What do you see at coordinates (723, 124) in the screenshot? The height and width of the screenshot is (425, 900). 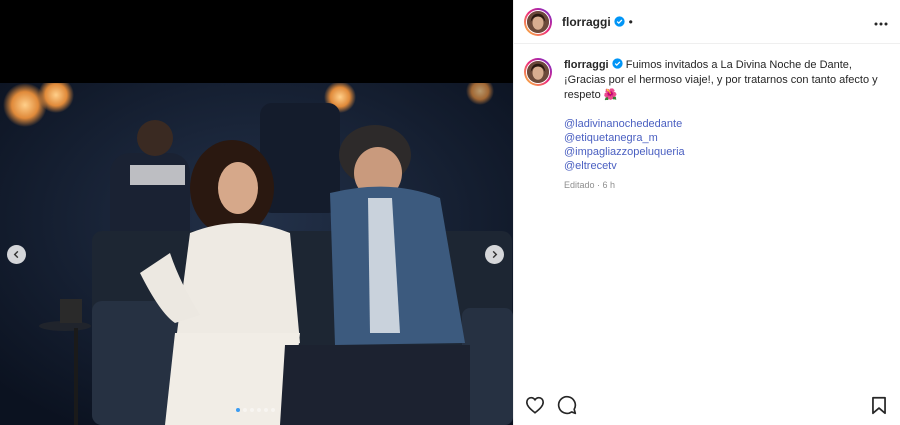 I see `mention-link: @ladivinanochededante` at bounding box center [723, 124].